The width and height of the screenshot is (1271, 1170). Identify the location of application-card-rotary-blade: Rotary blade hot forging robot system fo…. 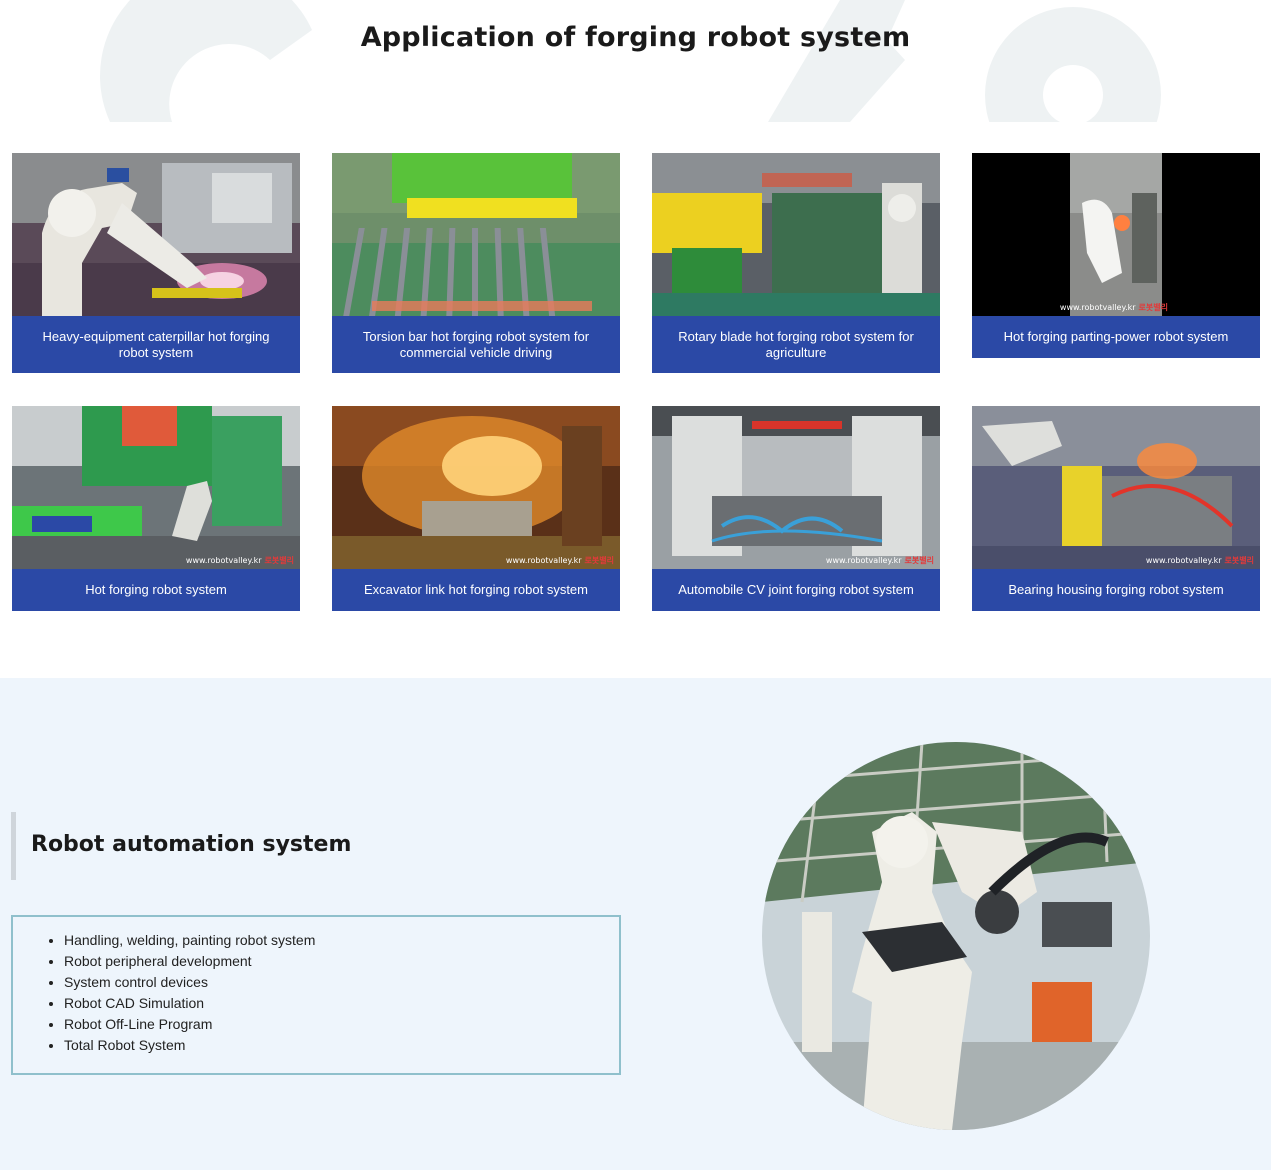
(796, 263).